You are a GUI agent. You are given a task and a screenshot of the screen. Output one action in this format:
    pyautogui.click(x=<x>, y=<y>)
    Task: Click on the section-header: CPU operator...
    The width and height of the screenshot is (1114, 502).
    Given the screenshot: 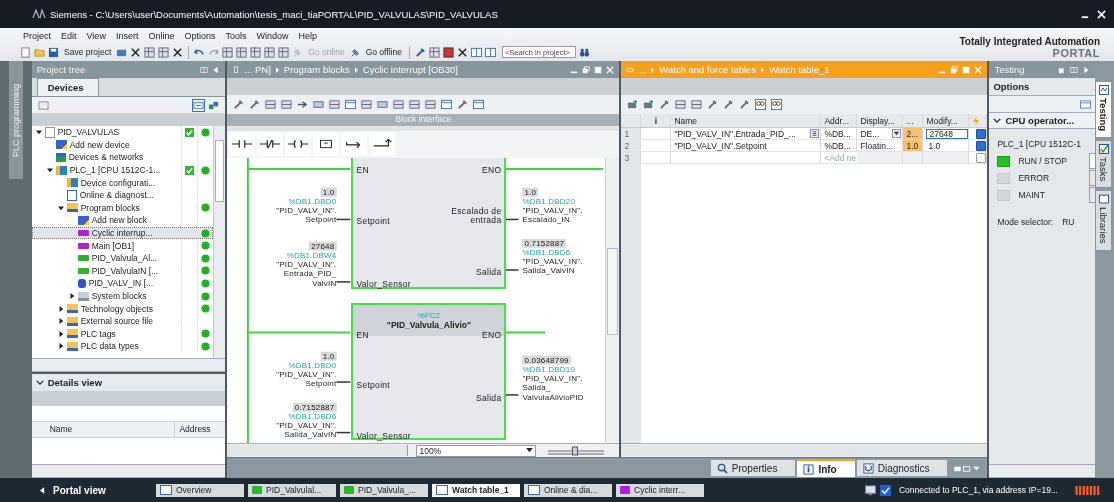 What is the action you would take?
    pyautogui.click(x=1042, y=120)
    